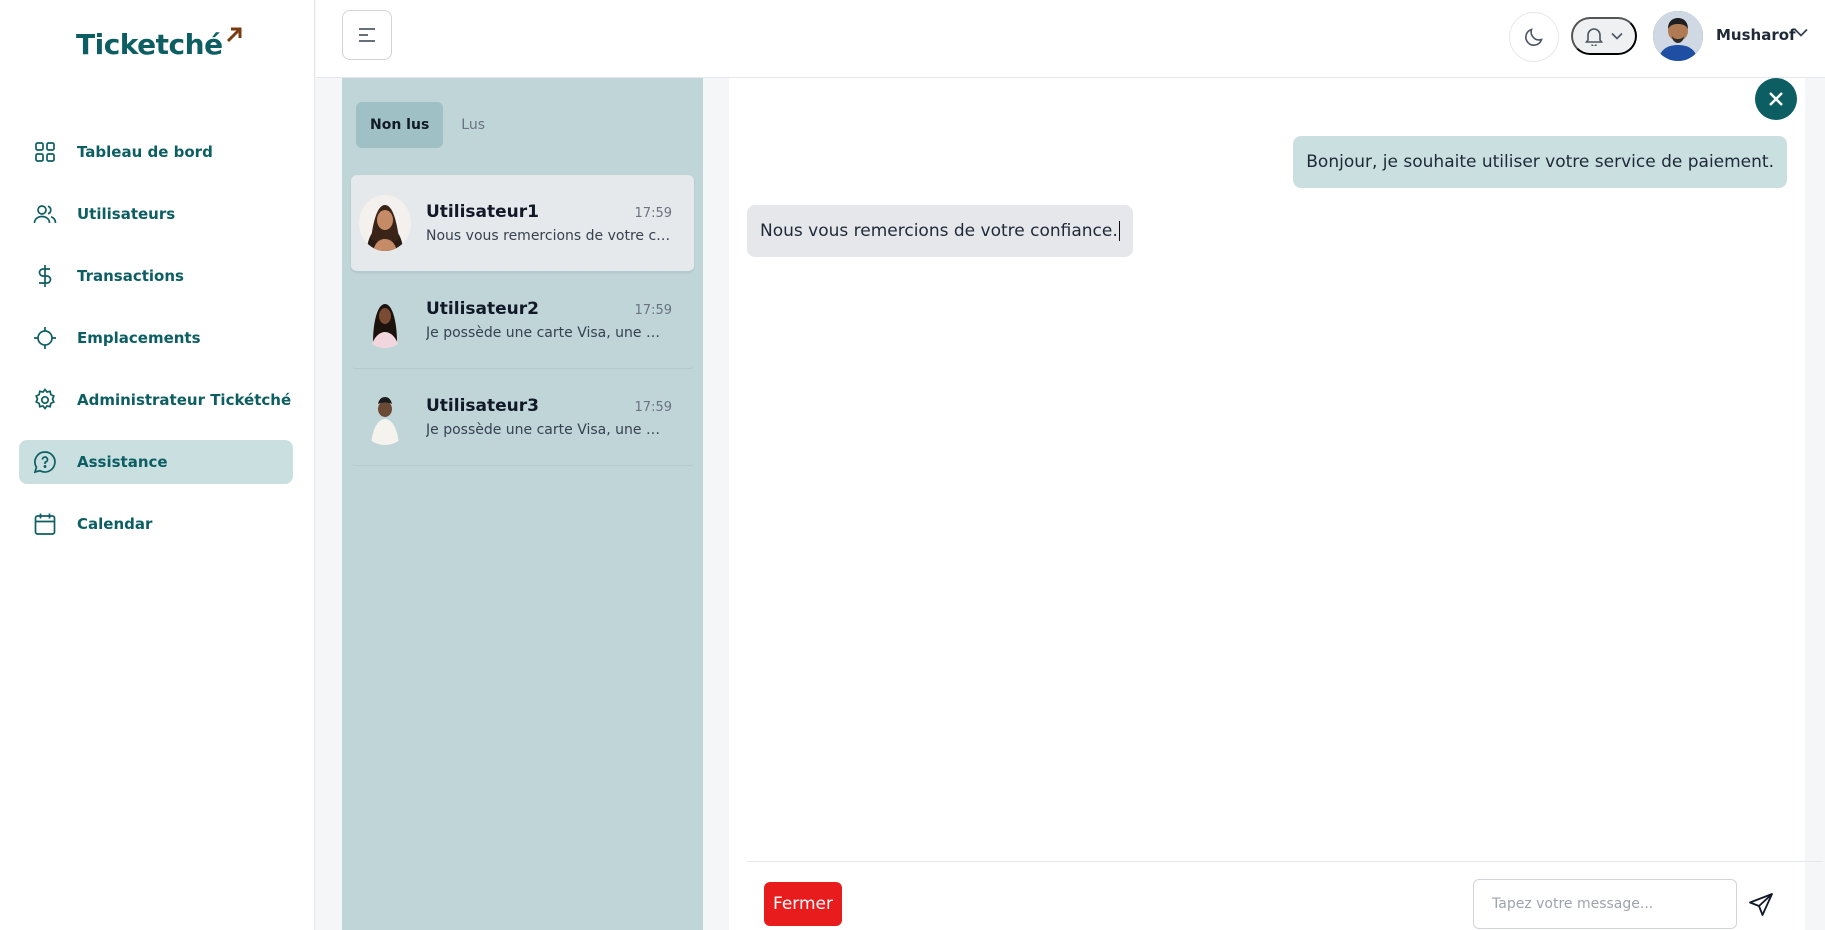 The width and height of the screenshot is (1825, 930). What do you see at coordinates (1285, 861) in the screenshot?
I see `divider` at bounding box center [1285, 861].